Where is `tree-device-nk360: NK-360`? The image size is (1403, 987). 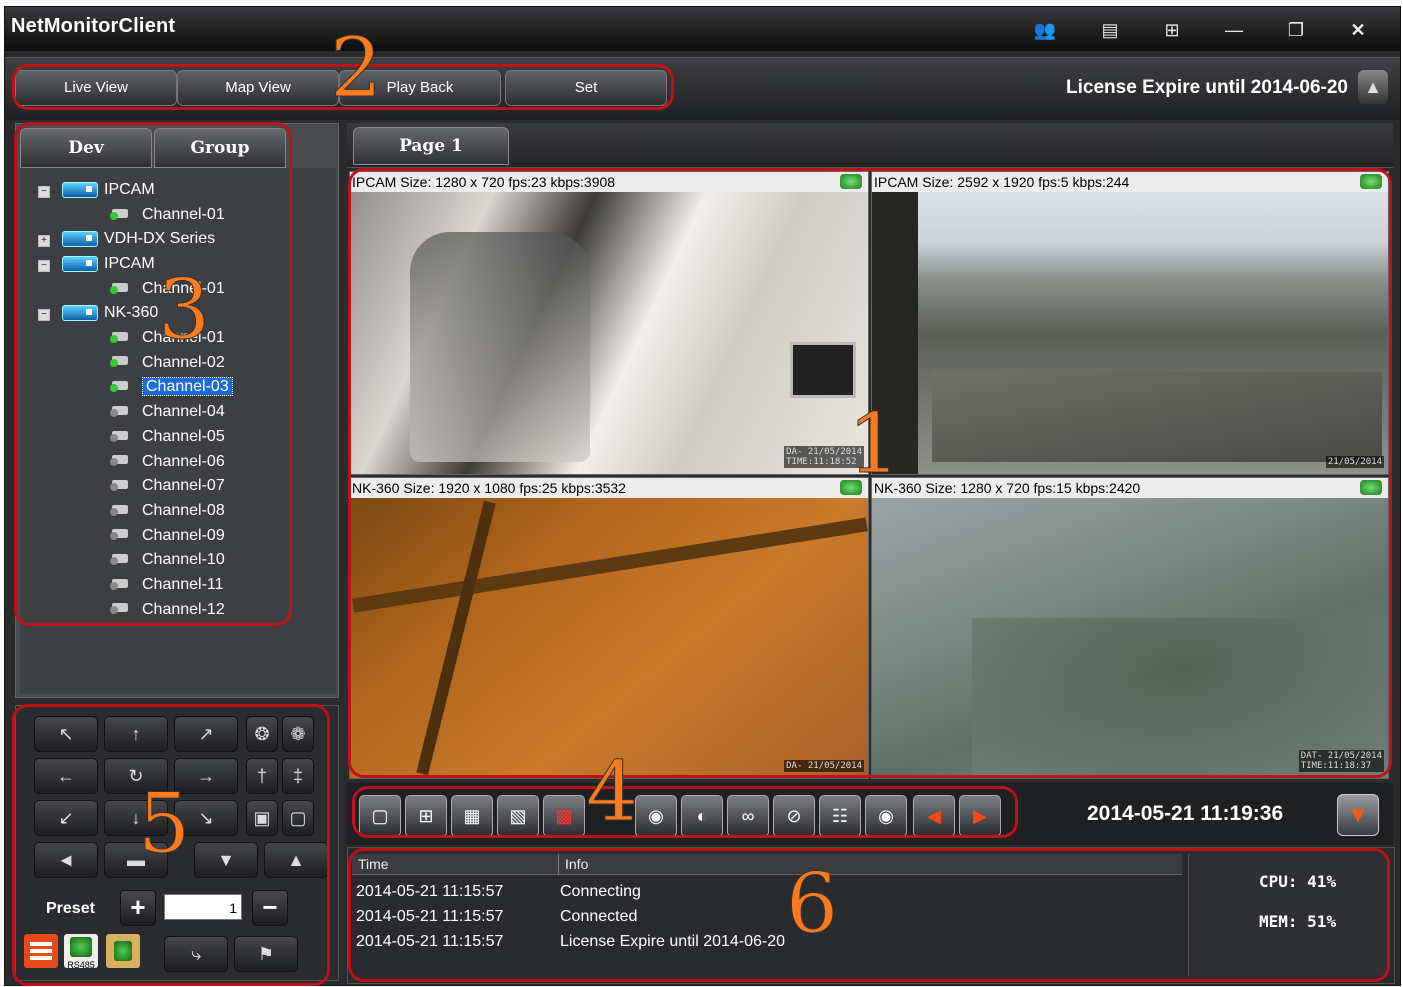
tree-device-nk360: NK-360 is located at coordinates (110, 313).